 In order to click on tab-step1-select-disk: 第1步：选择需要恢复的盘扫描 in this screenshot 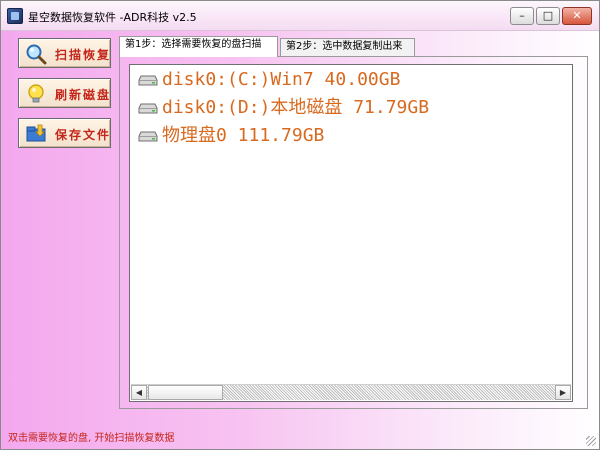, I will do `click(198, 46)`.